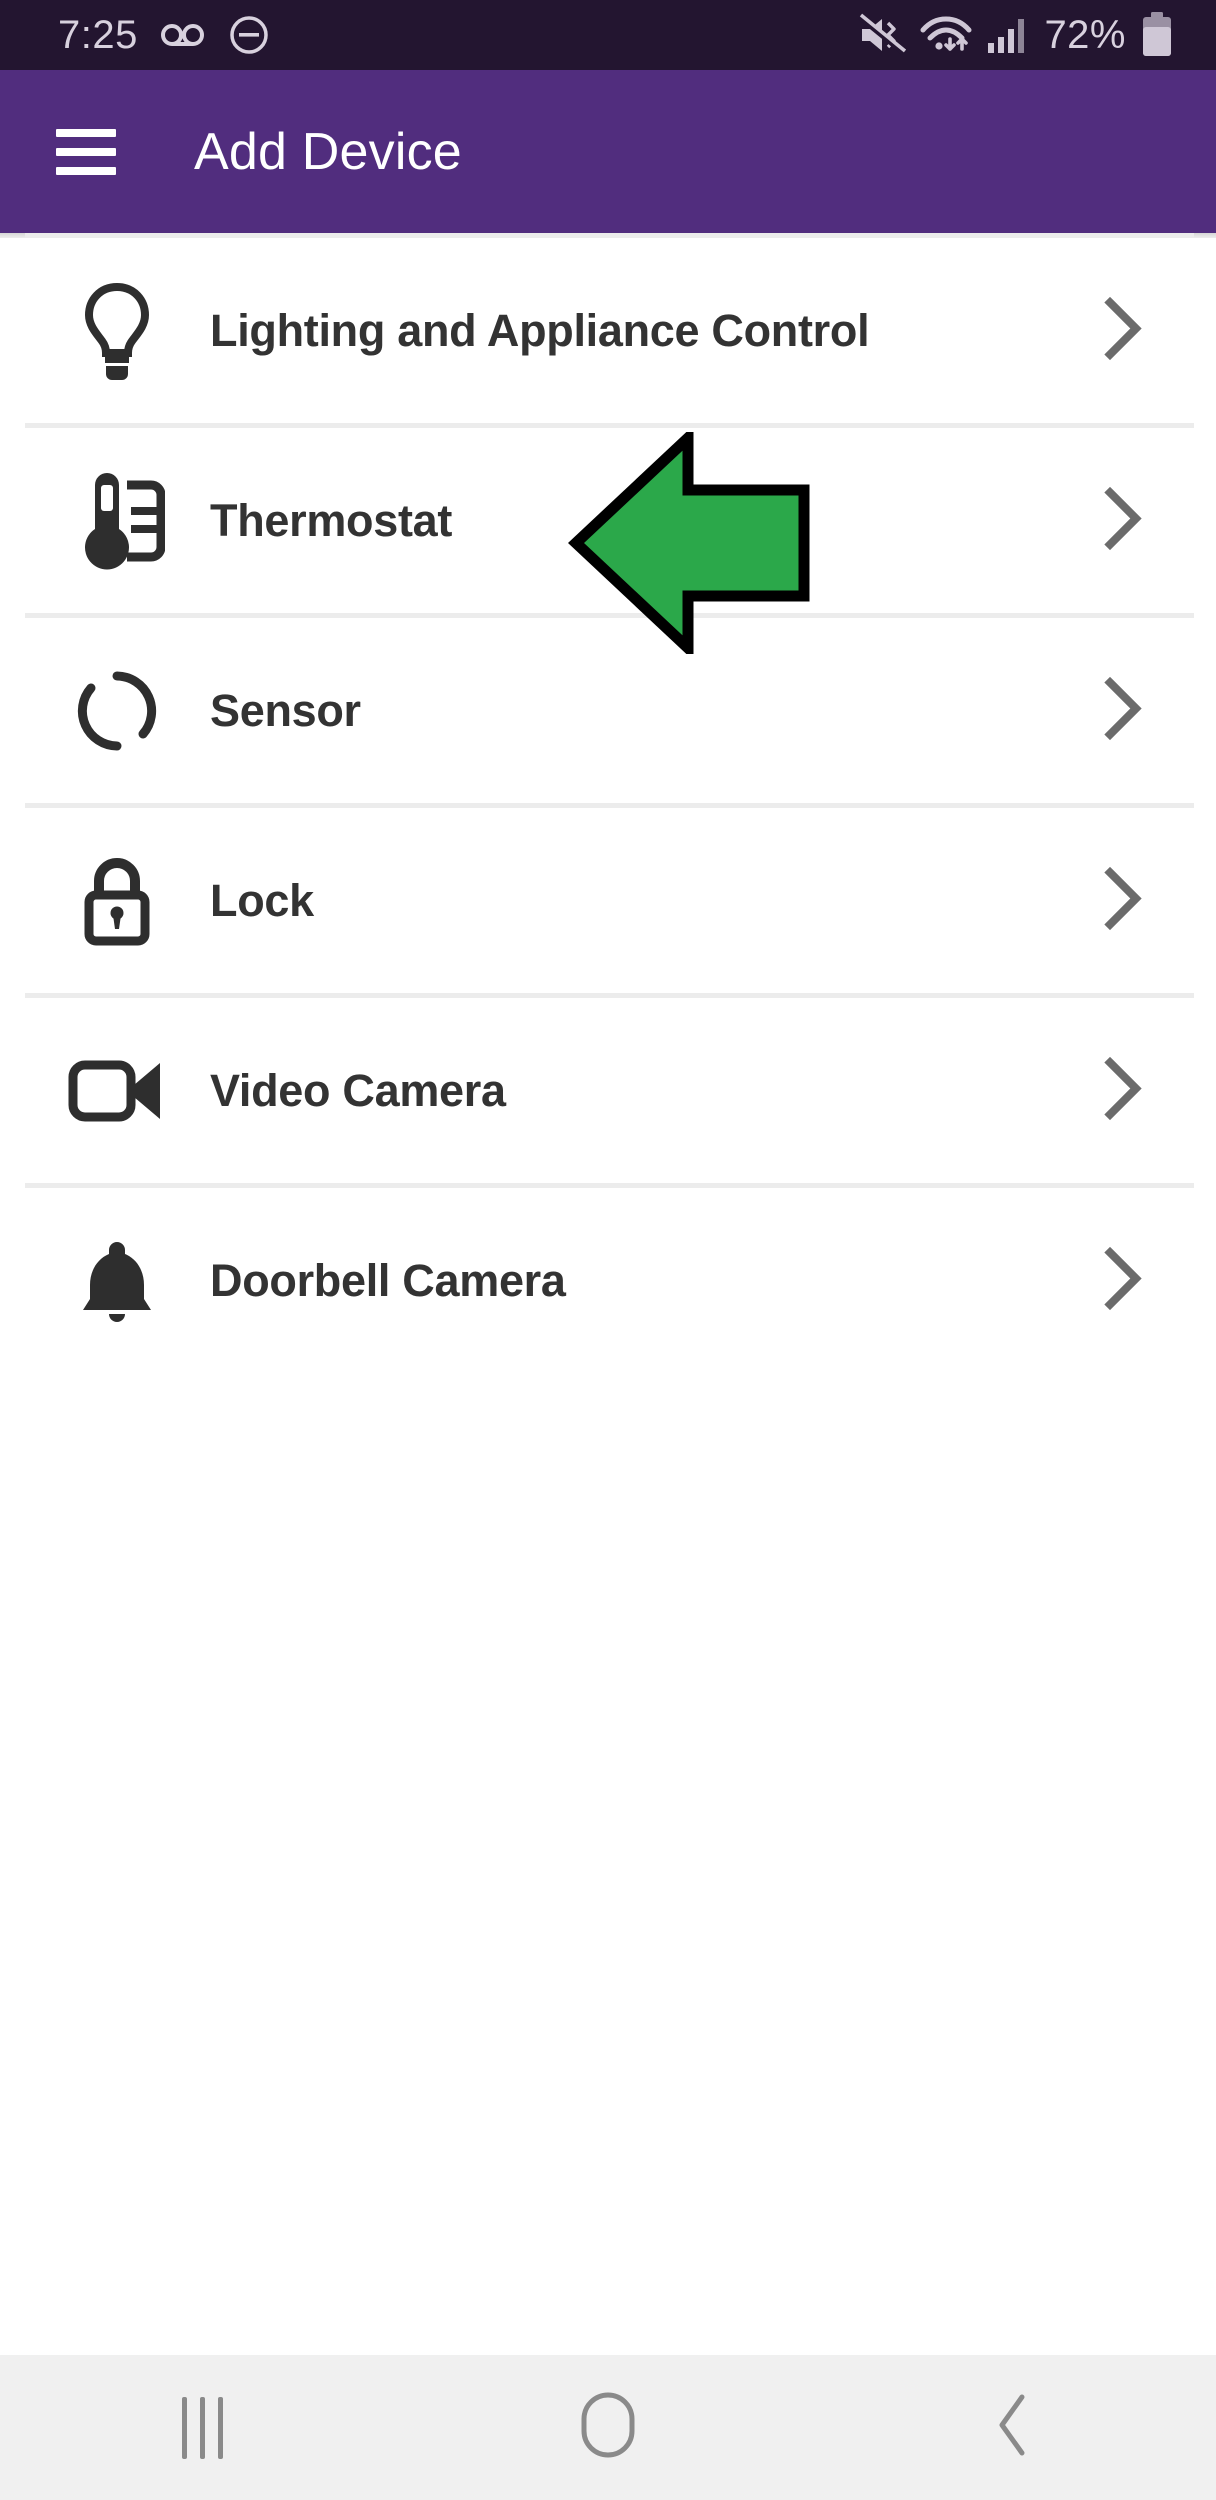 This screenshot has width=1216, height=2500. What do you see at coordinates (608, 156) in the screenshot?
I see `app-bar: Add Device` at bounding box center [608, 156].